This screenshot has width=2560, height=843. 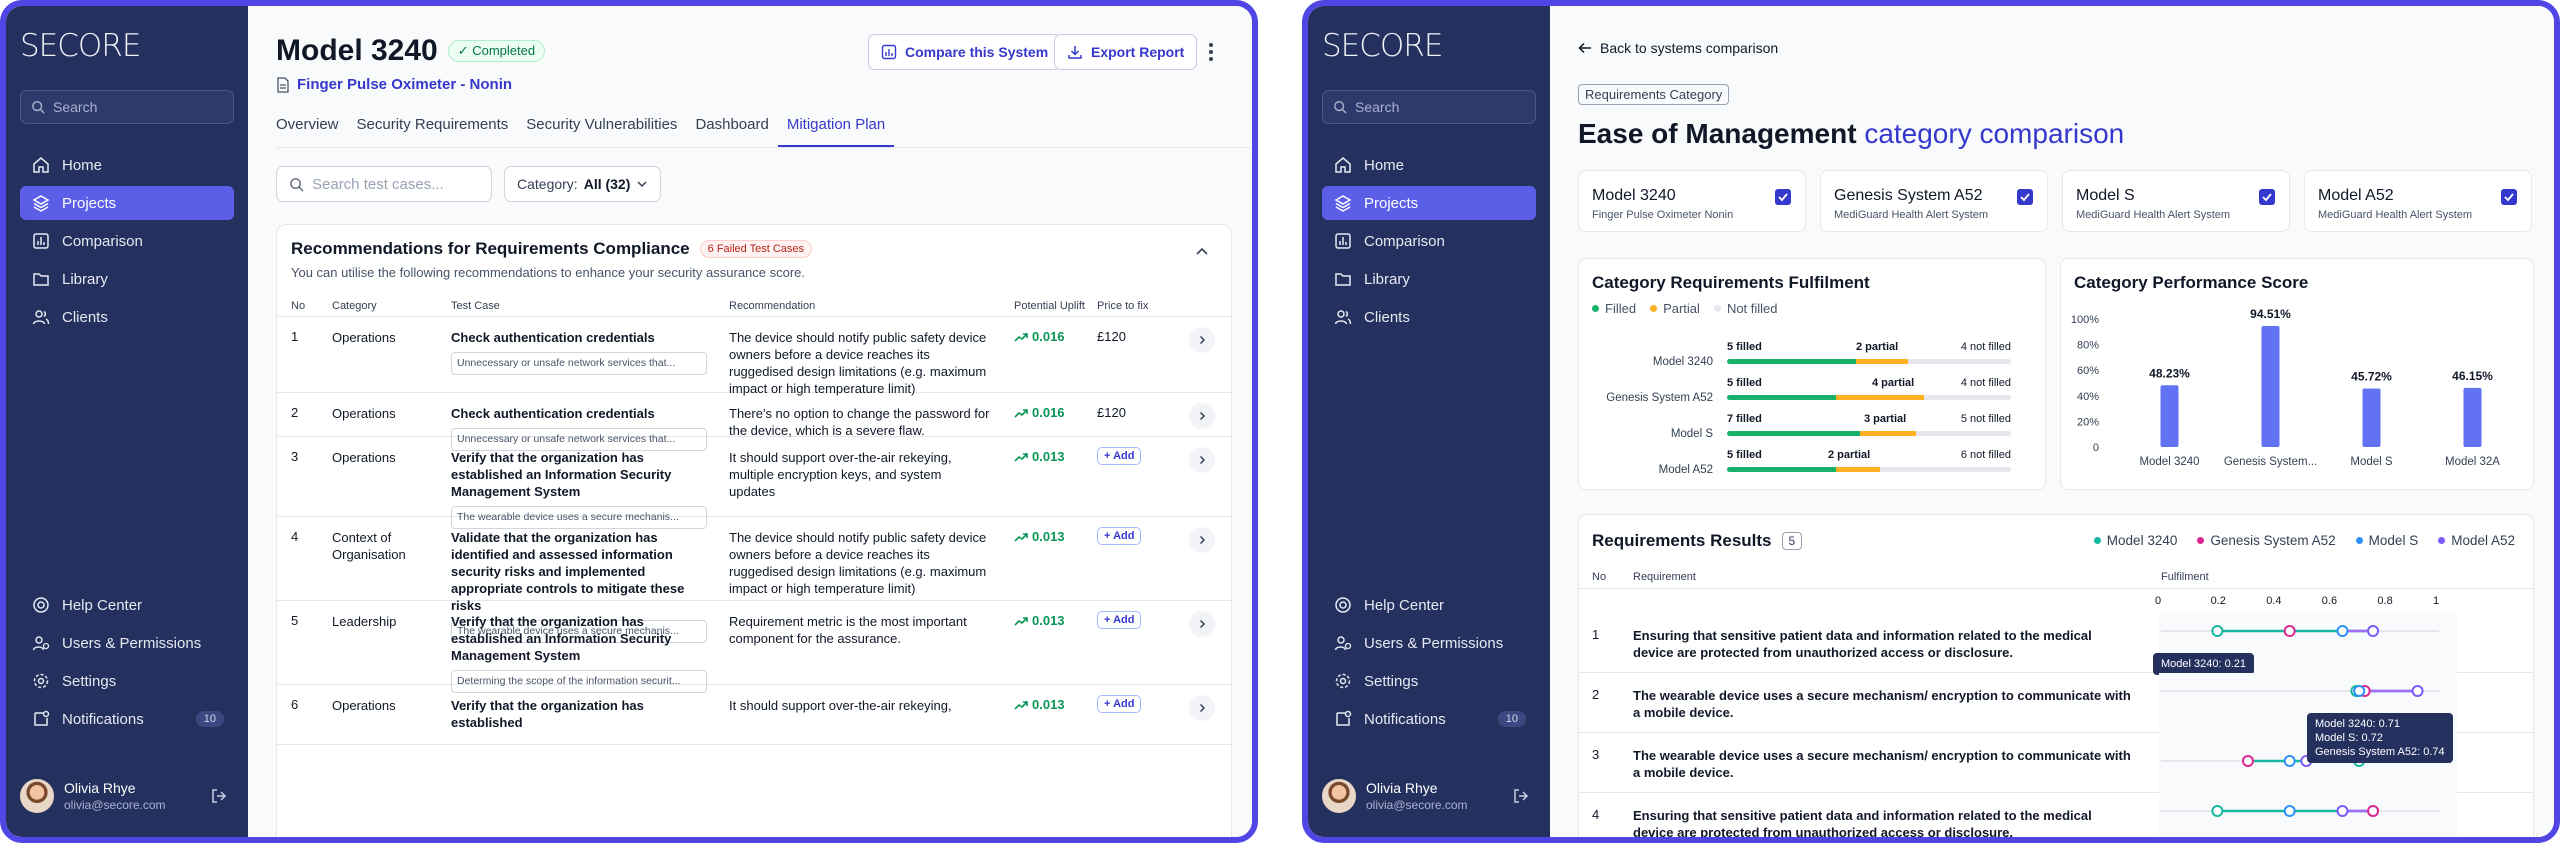 What do you see at coordinates (1678, 48) in the screenshot?
I see `back-link: Back to systems comparison` at bounding box center [1678, 48].